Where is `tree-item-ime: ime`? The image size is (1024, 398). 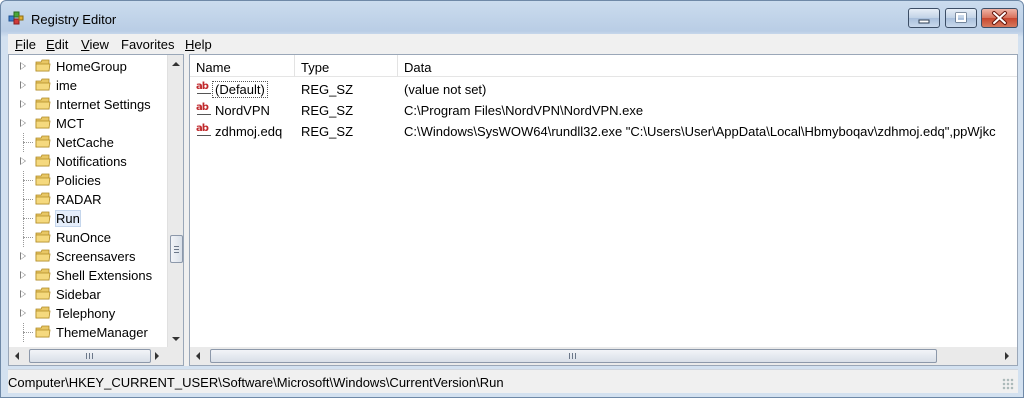 tree-item-ime: ime is located at coordinates (88, 85).